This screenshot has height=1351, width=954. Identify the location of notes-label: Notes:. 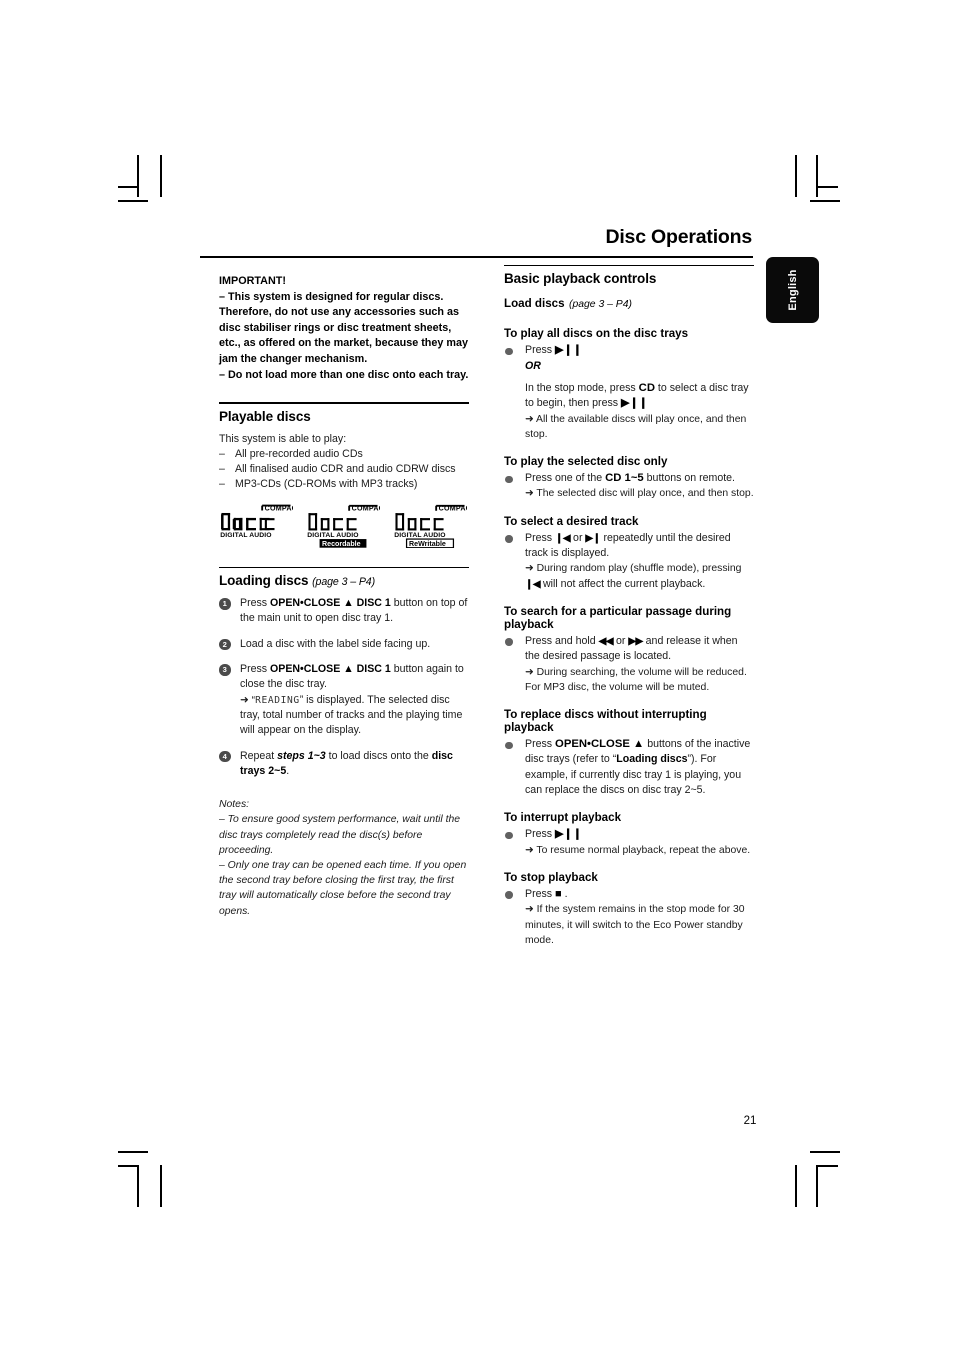
(234, 805).